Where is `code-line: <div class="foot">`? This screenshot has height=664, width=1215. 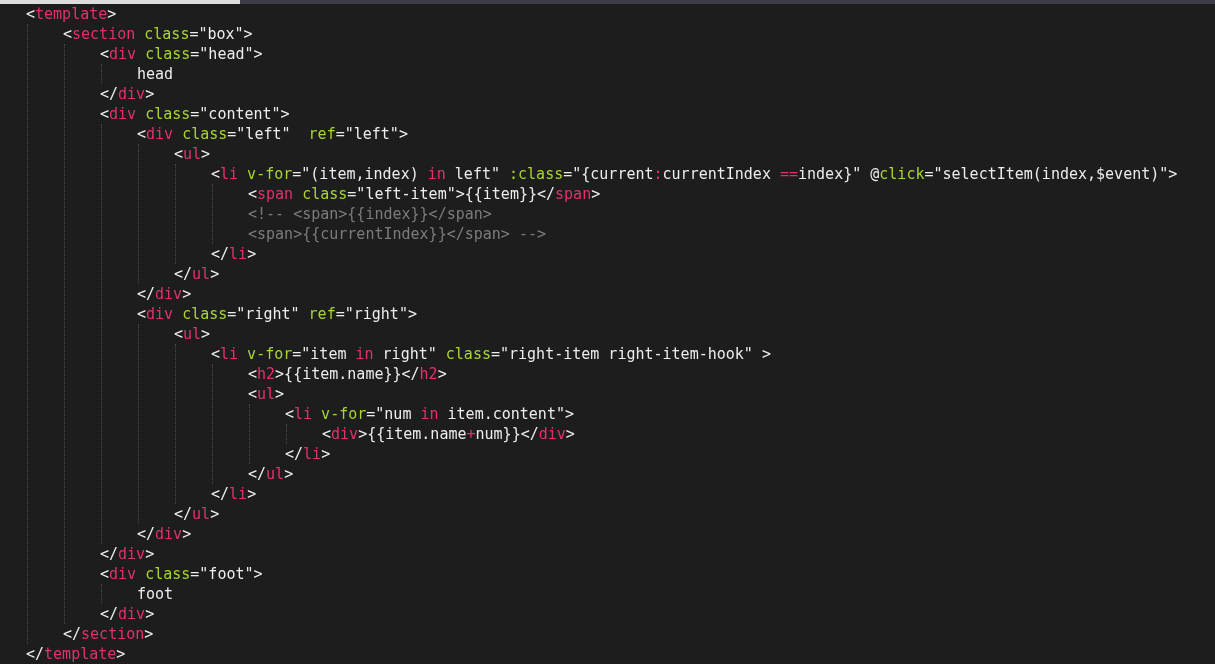 code-line: <div class="foot"> is located at coordinates (181, 574).